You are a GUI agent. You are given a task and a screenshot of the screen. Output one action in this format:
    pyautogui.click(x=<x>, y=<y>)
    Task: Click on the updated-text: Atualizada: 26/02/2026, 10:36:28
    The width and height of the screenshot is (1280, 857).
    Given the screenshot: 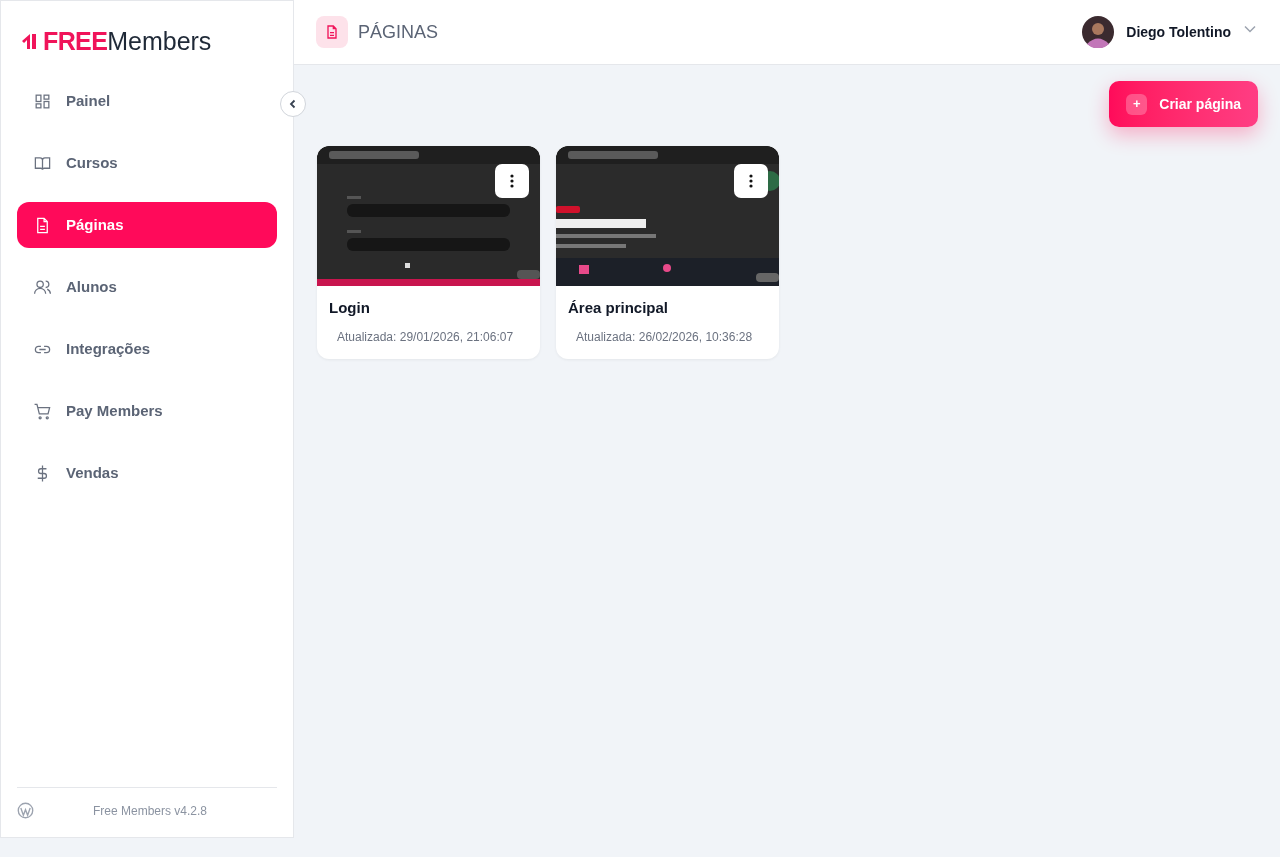 What is the action you would take?
    pyautogui.click(x=664, y=337)
    